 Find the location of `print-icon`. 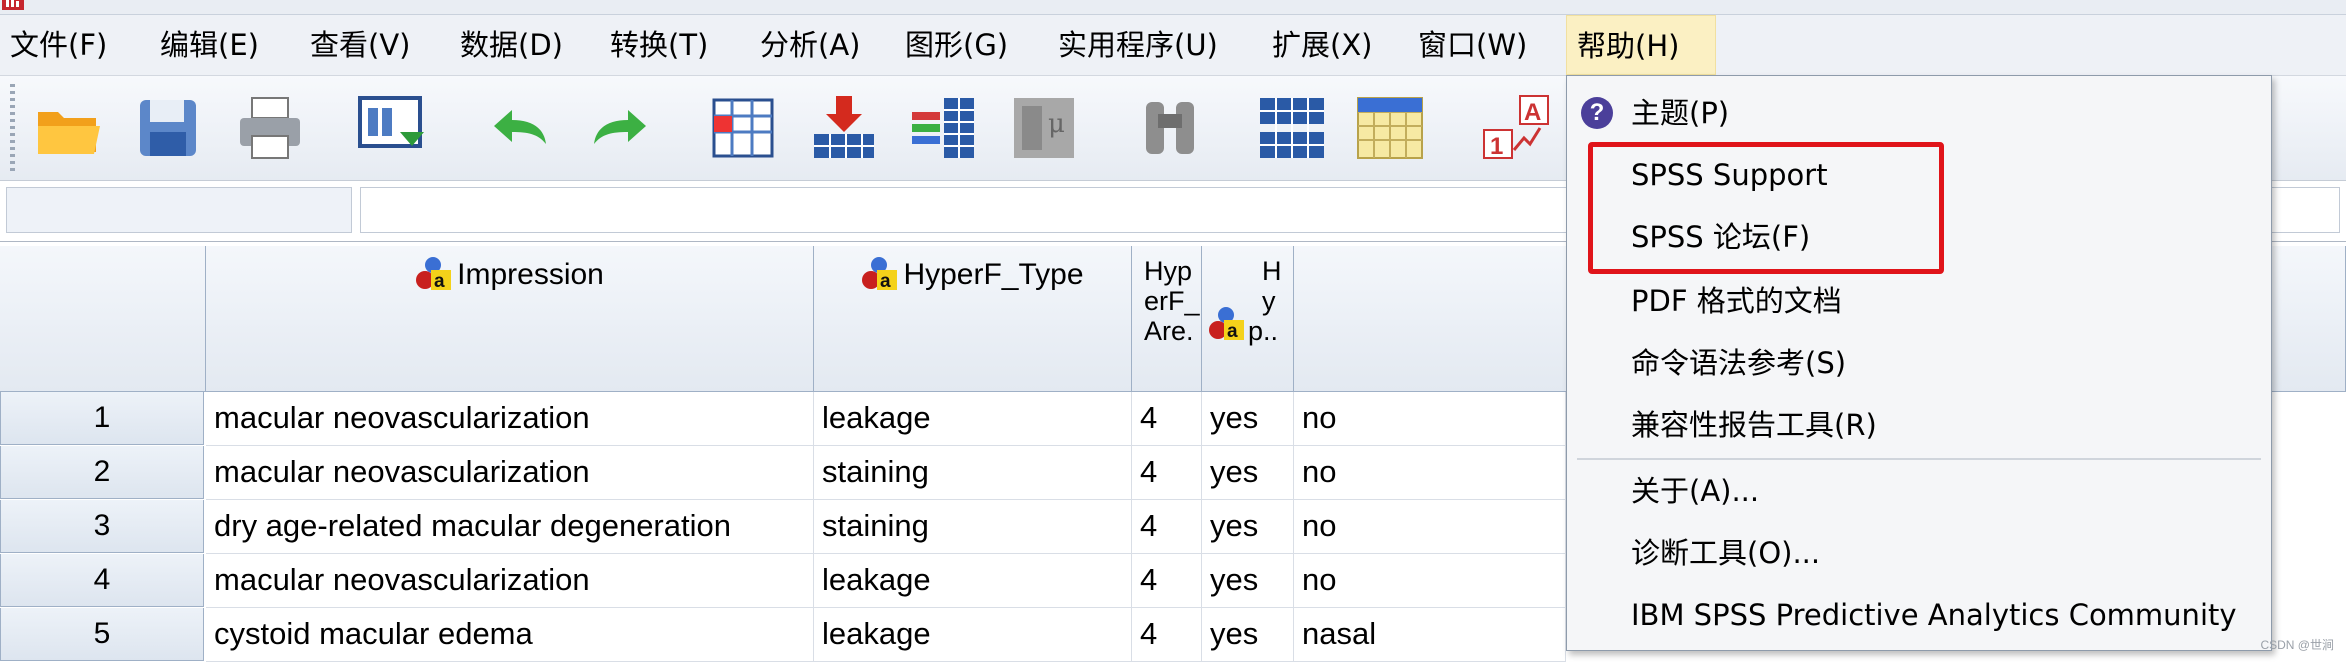

print-icon is located at coordinates (270, 128).